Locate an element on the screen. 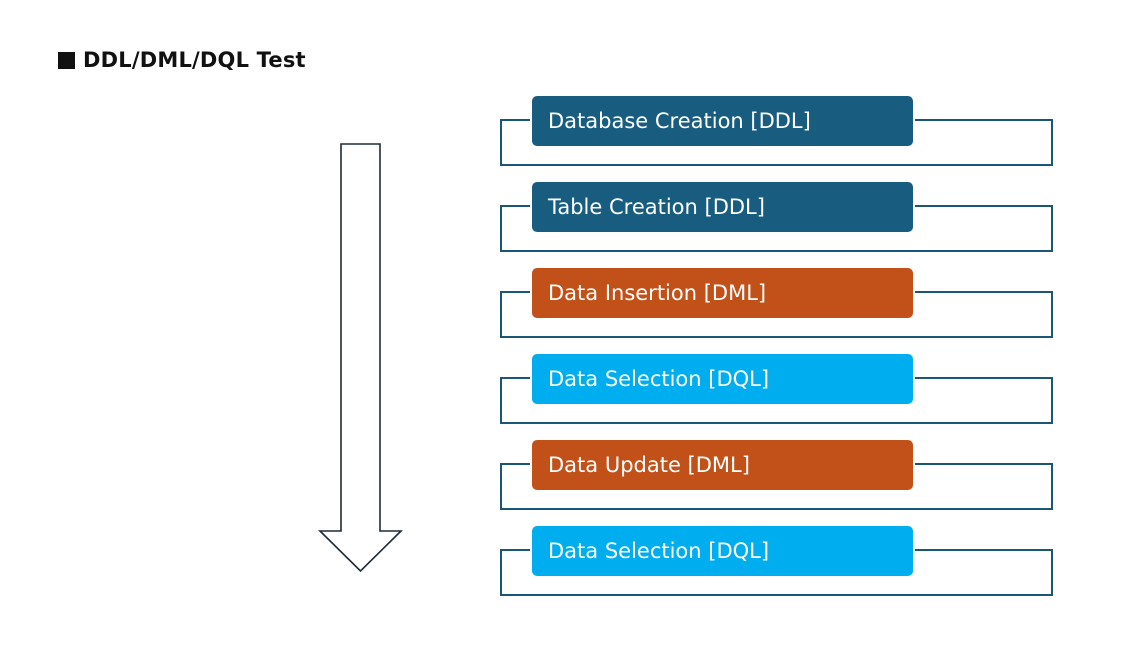 Image resolution: width=1121 pixels, height=651 pixels. step-label-box: Database Creation [DDL] is located at coordinates (722, 121).